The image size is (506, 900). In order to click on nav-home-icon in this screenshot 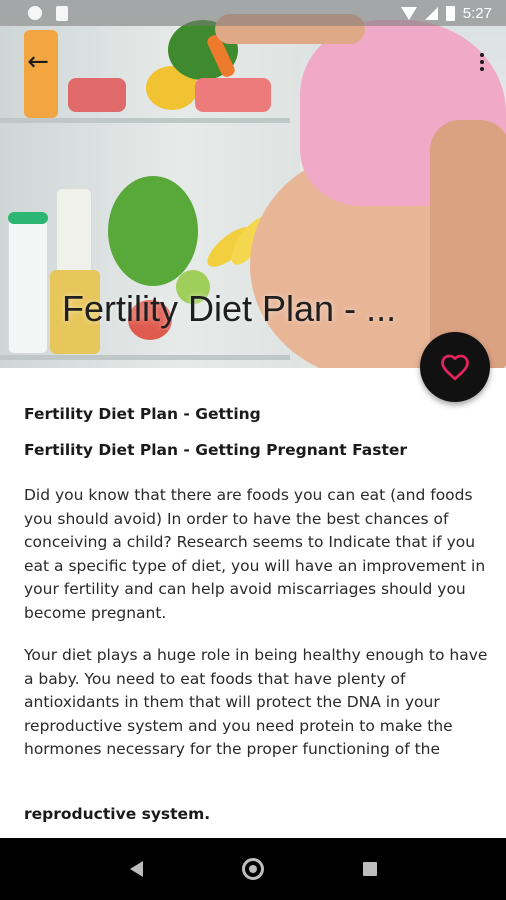, I will do `click(252, 869)`.